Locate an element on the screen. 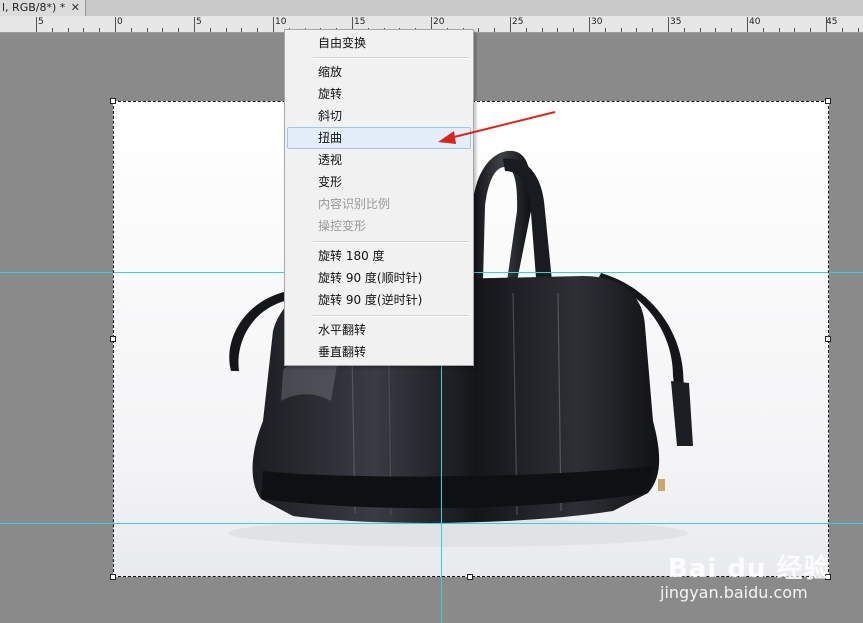  annotation-arrow-icon is located at coordinates (497, 127).